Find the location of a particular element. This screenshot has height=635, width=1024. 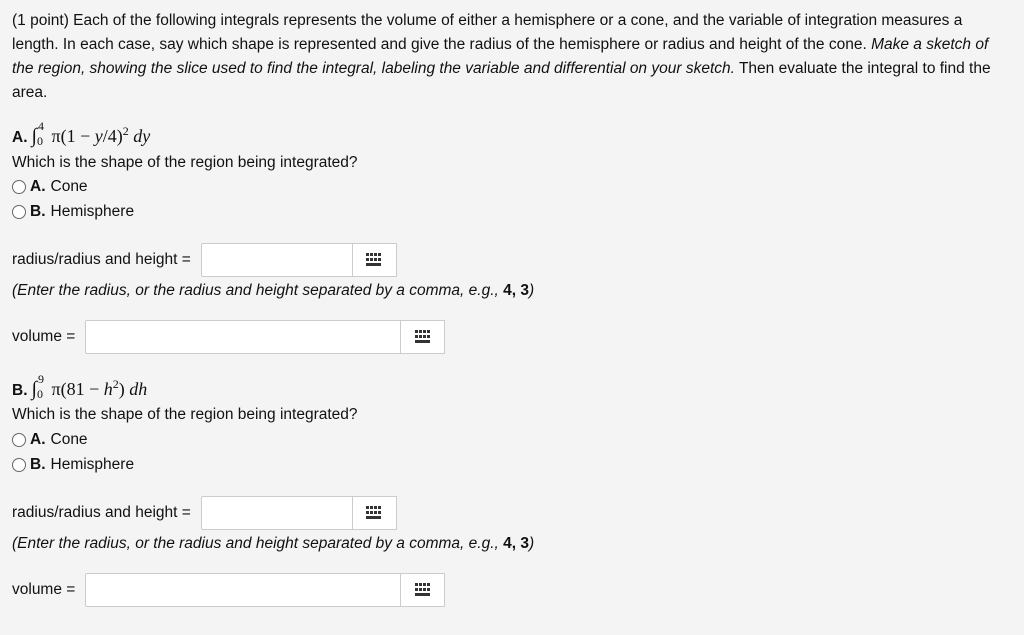

part-b-volume-input is located at coordinates (243, 590).